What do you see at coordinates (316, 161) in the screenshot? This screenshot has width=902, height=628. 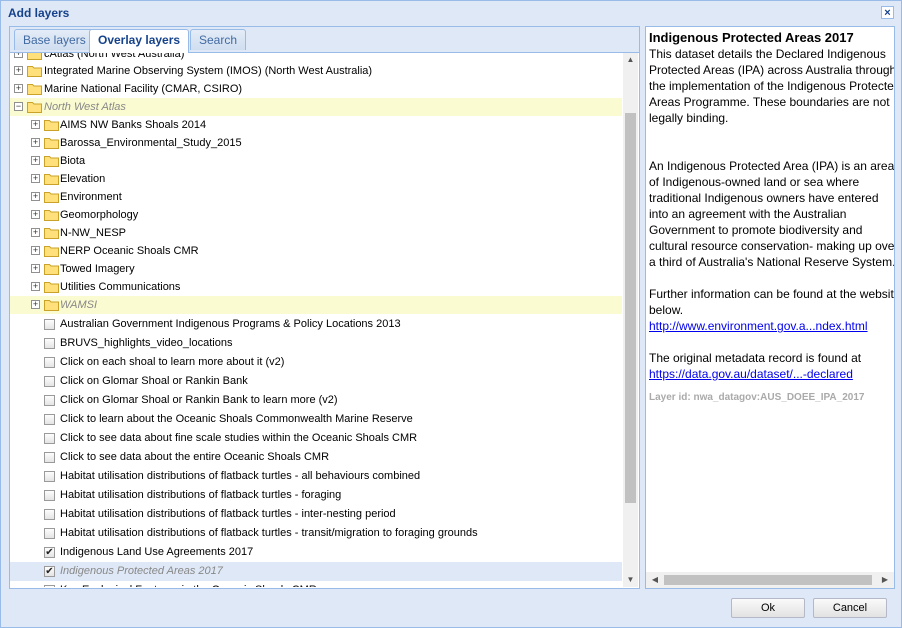 I see `tree-folder-row: + Biota` at bounding box center [316, 161].